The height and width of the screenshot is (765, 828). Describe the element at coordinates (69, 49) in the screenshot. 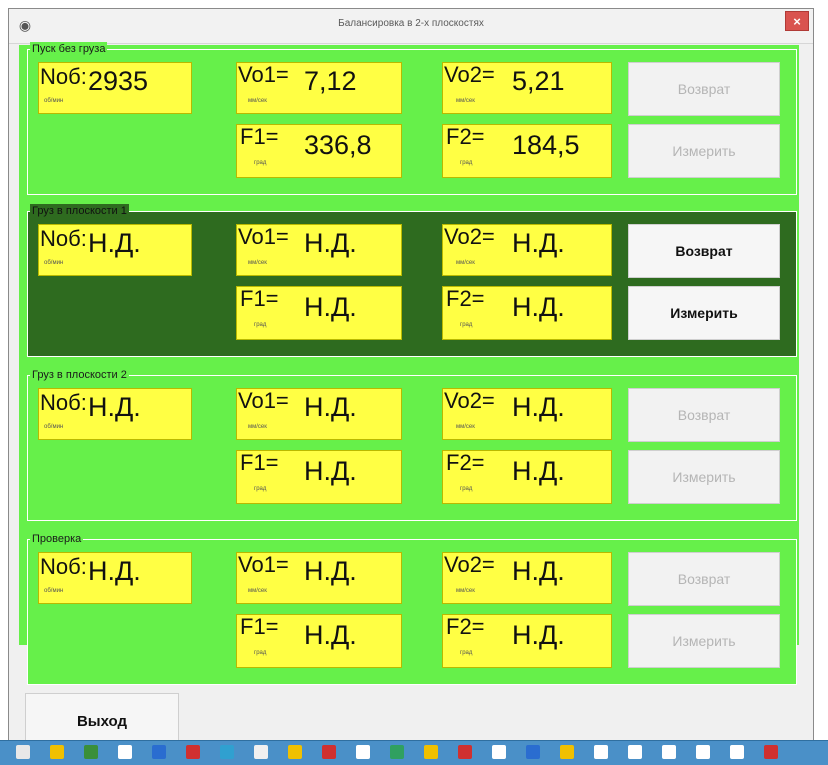

I see `group-title: Пуск без груза` at that location.